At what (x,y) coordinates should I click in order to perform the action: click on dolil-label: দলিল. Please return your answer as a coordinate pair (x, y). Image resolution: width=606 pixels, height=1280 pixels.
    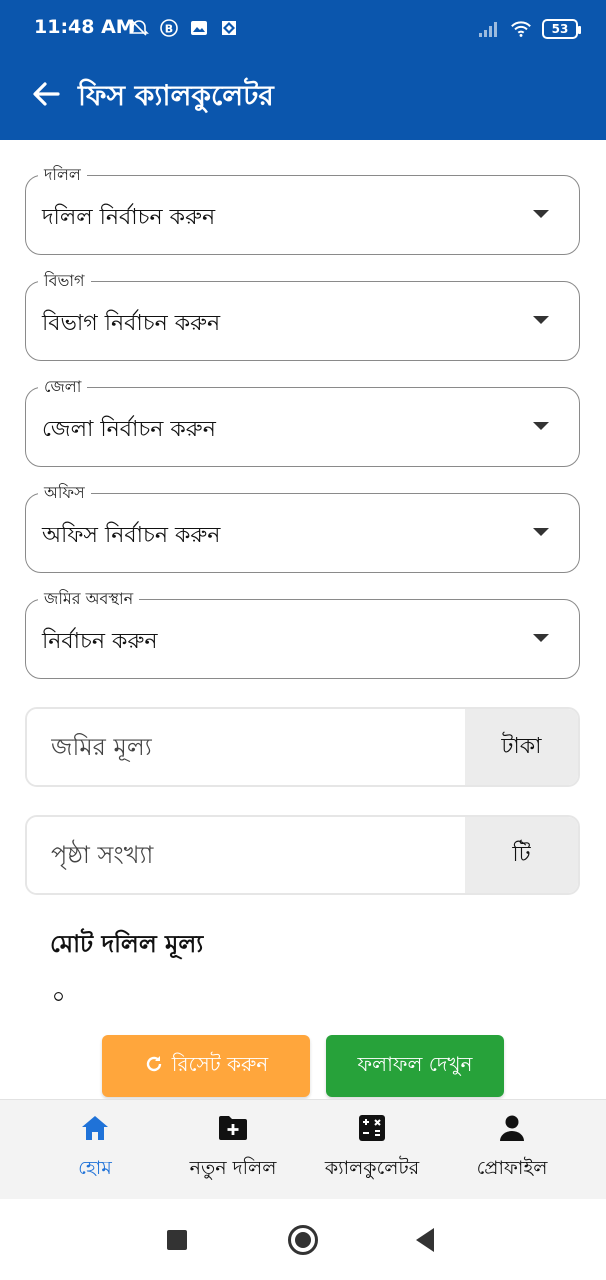
    Looking at the image, I should click on (62, 175).